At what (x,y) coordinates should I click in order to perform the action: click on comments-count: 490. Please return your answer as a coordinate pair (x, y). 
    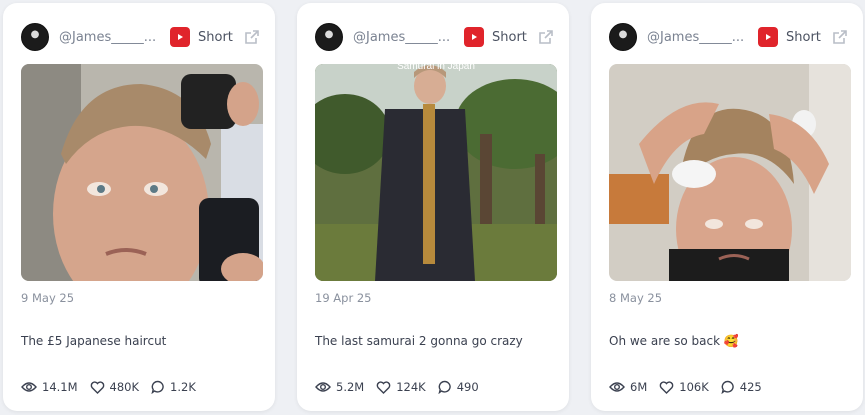
    Looking at the image, I should click on (467, 387).